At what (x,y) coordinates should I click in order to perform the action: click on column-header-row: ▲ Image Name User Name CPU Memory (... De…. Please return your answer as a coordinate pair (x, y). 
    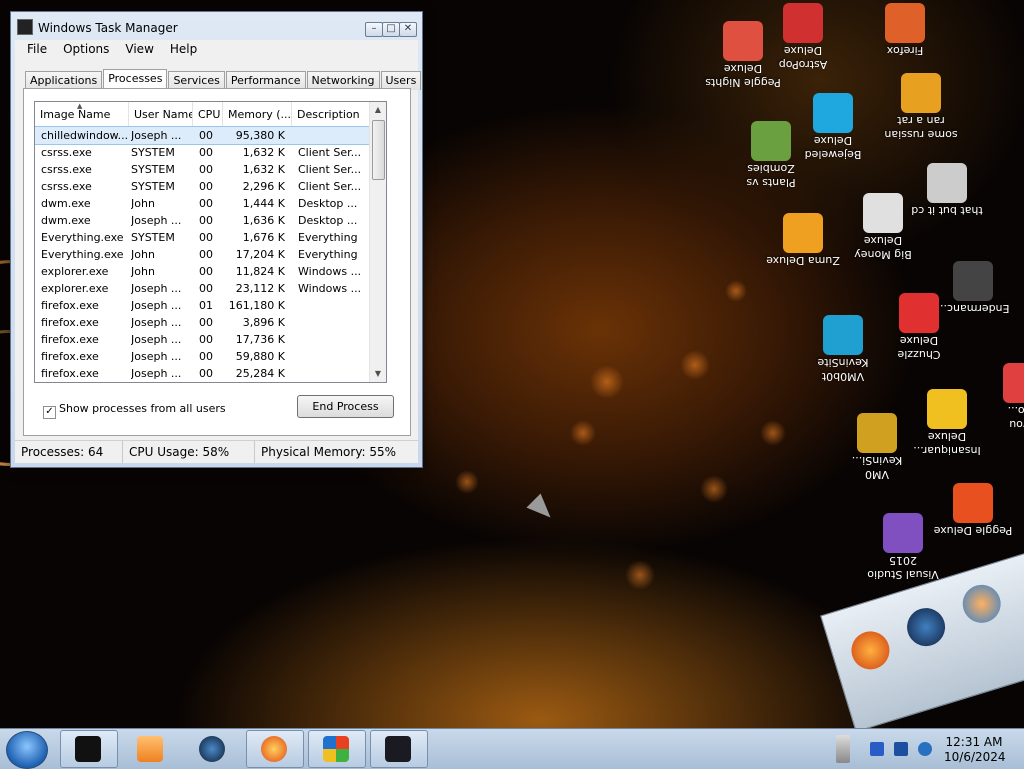
    Looking at the image, I should click on (202, 114).